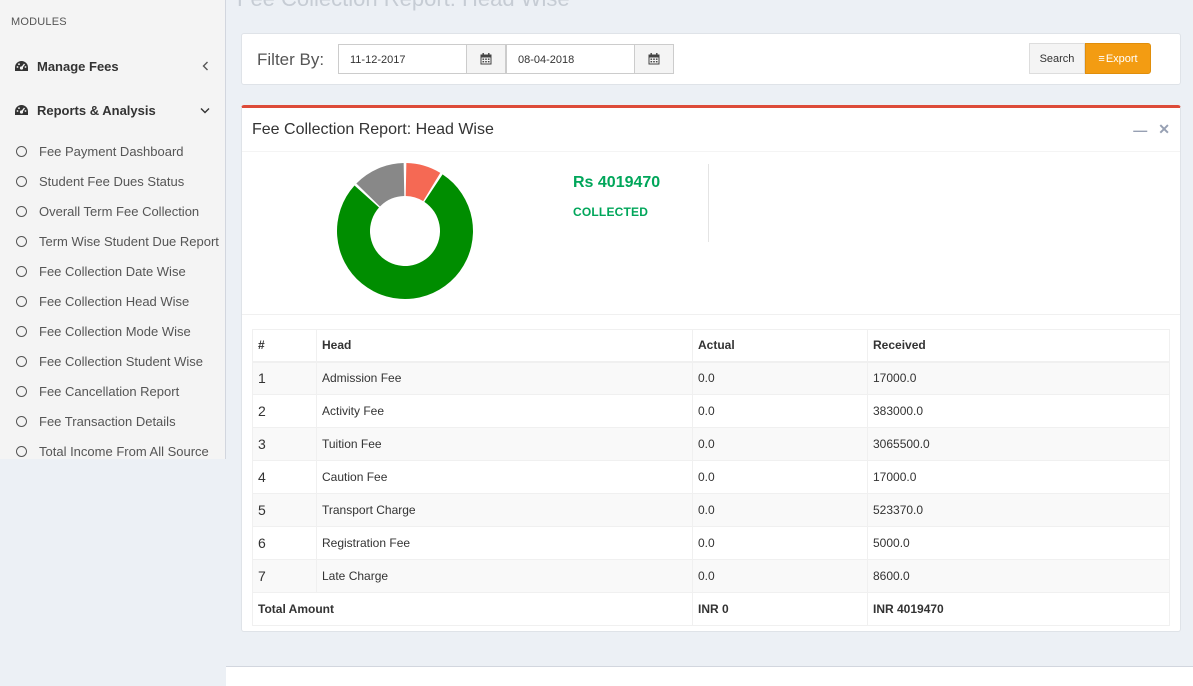 The image size is (1193, 686). Describe the element at coordinates (403, 6) in the screenshot. I see `page-title: Fee Collection Report: Head Wise` at that location.